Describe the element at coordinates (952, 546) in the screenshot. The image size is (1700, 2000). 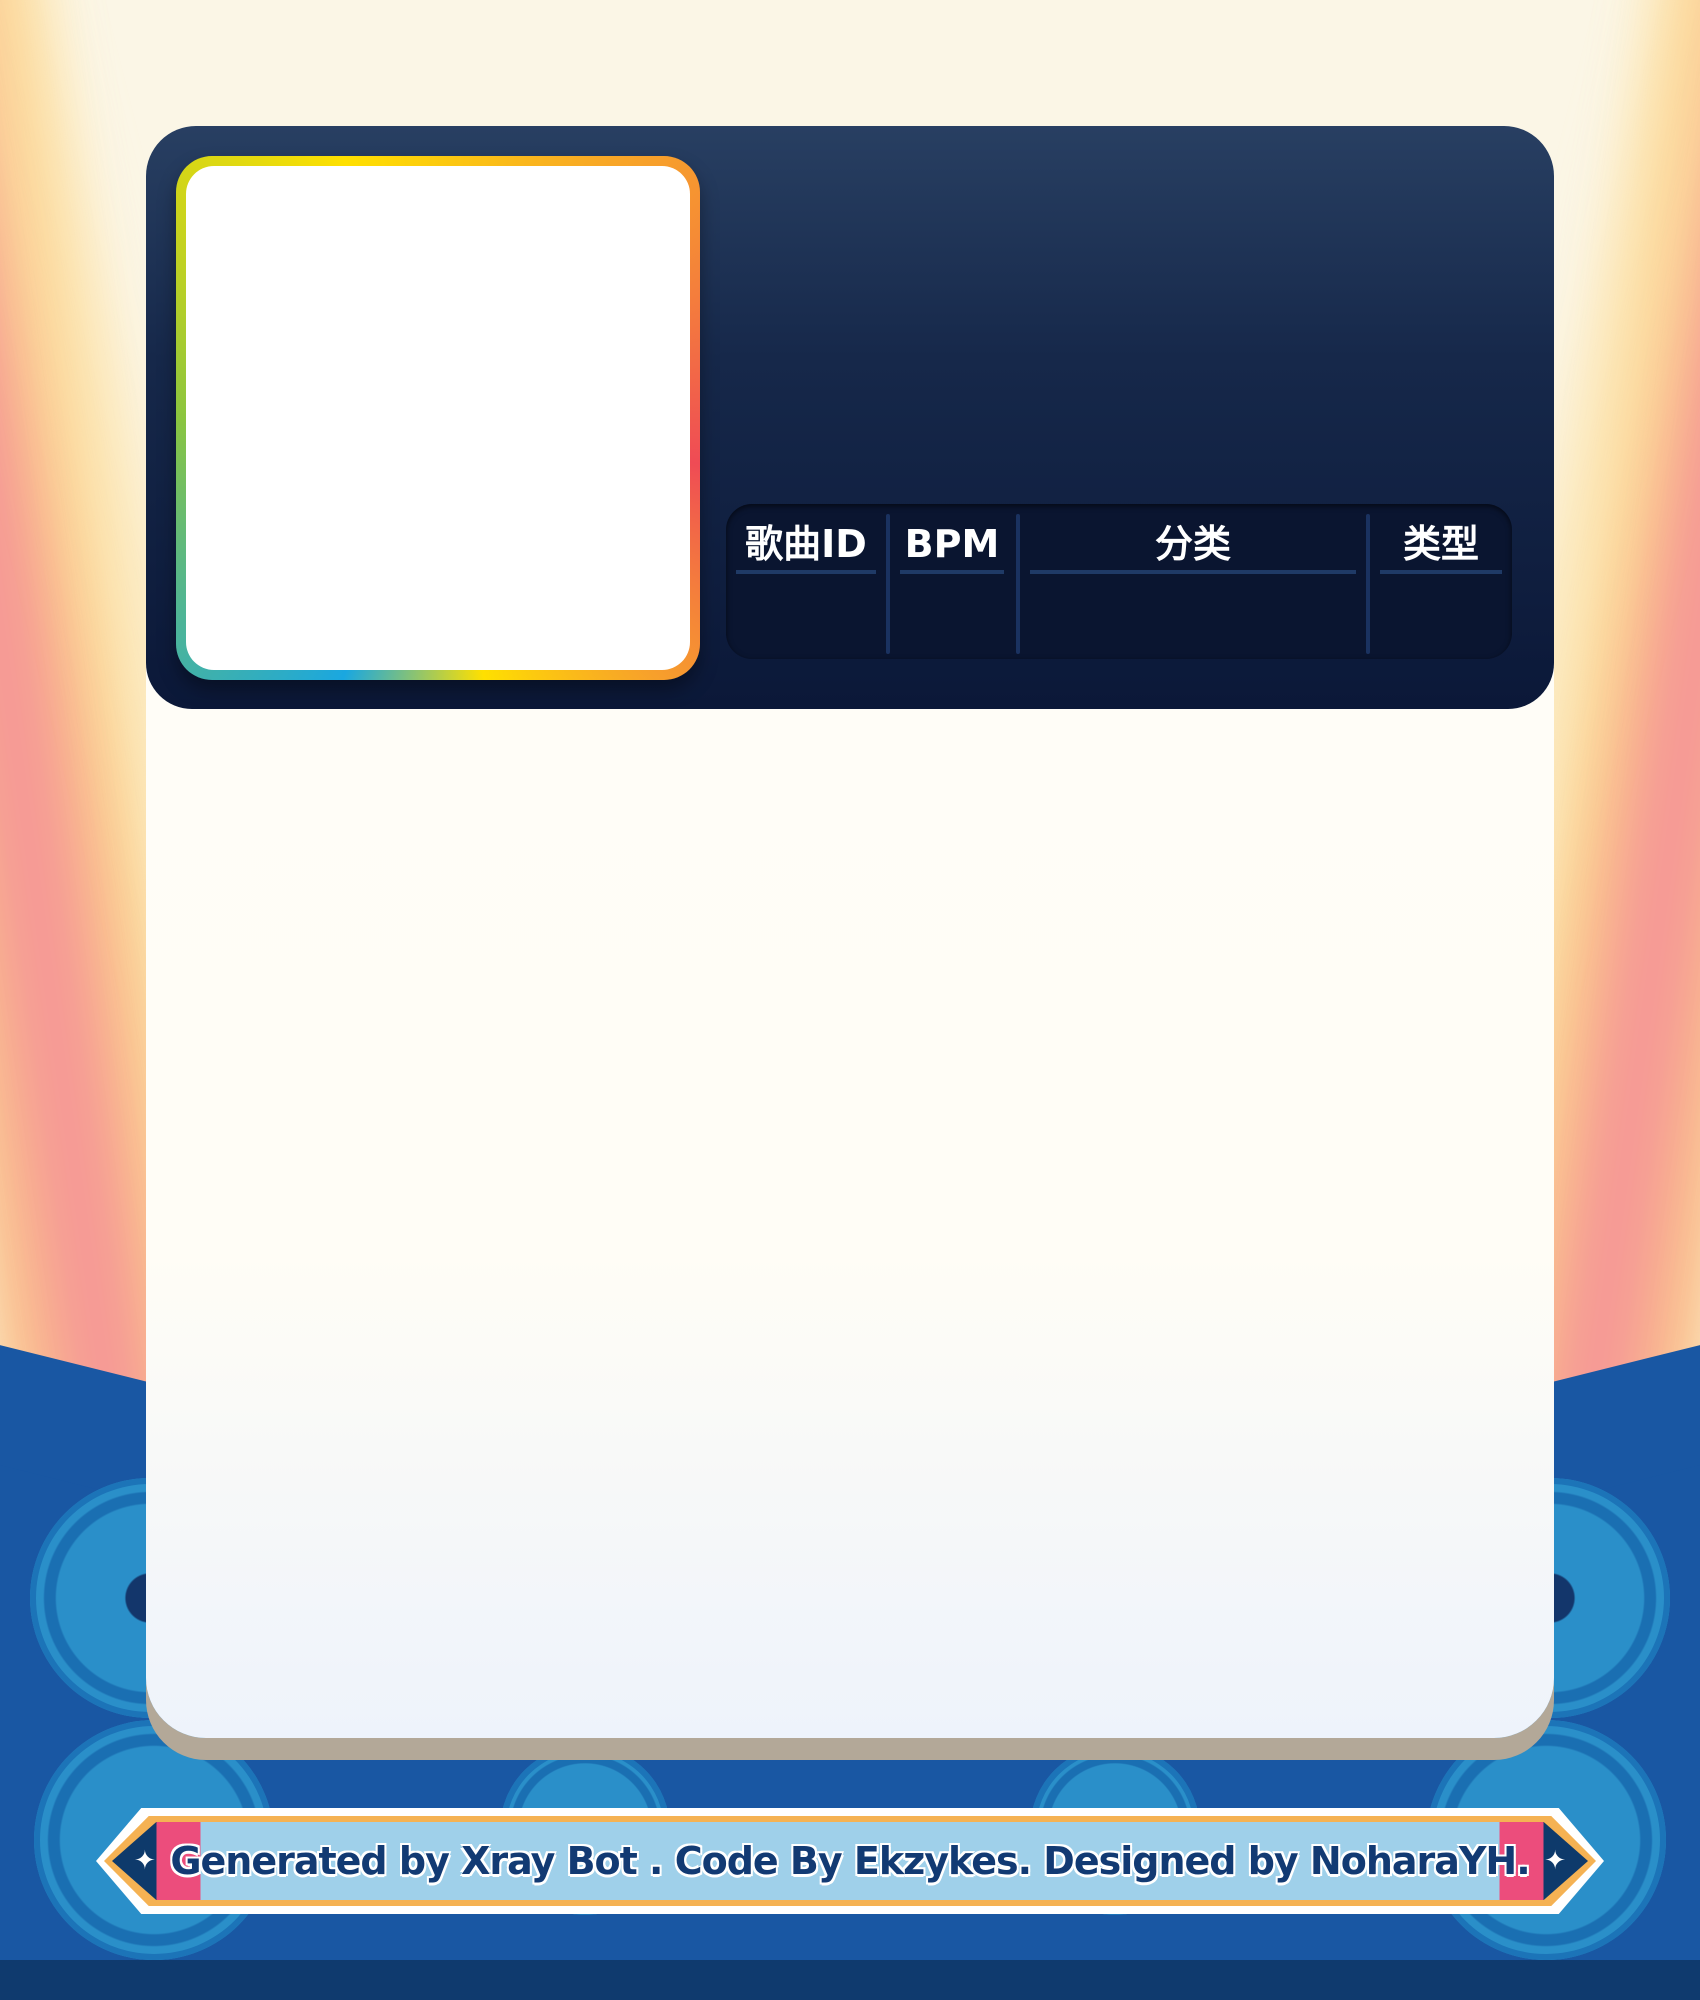
I see `bpm-label: BPM` at that location.